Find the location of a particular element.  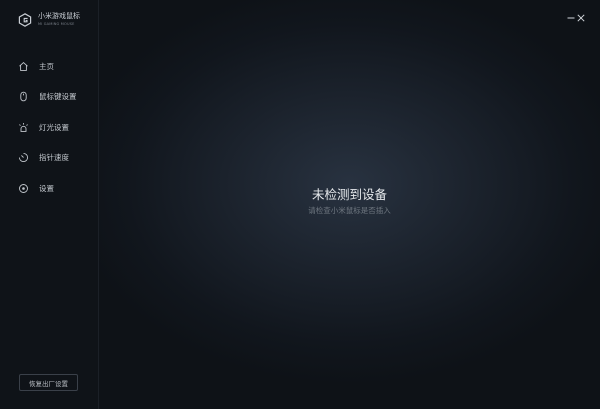

sidebar-item-mouse-buttons: 鼠标键设置 is located at coordinates (49, 97).